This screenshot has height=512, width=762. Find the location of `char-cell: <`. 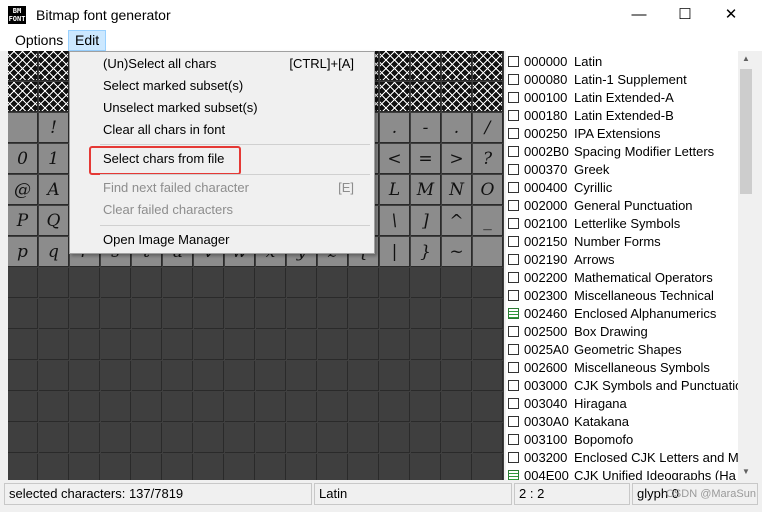

char-cell: < is located at coordinates (395, 159).